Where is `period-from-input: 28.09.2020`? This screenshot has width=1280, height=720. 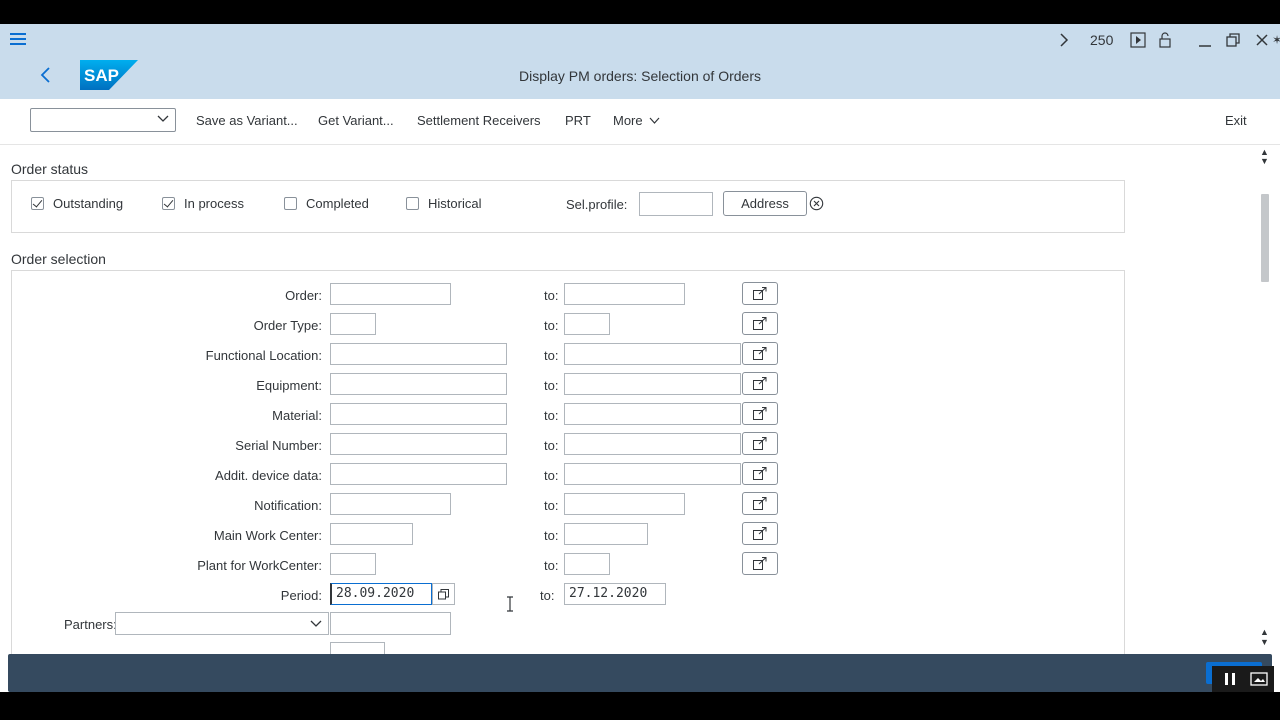
period-from-input: 28.09.2020 is located at coordinates (381, 594).